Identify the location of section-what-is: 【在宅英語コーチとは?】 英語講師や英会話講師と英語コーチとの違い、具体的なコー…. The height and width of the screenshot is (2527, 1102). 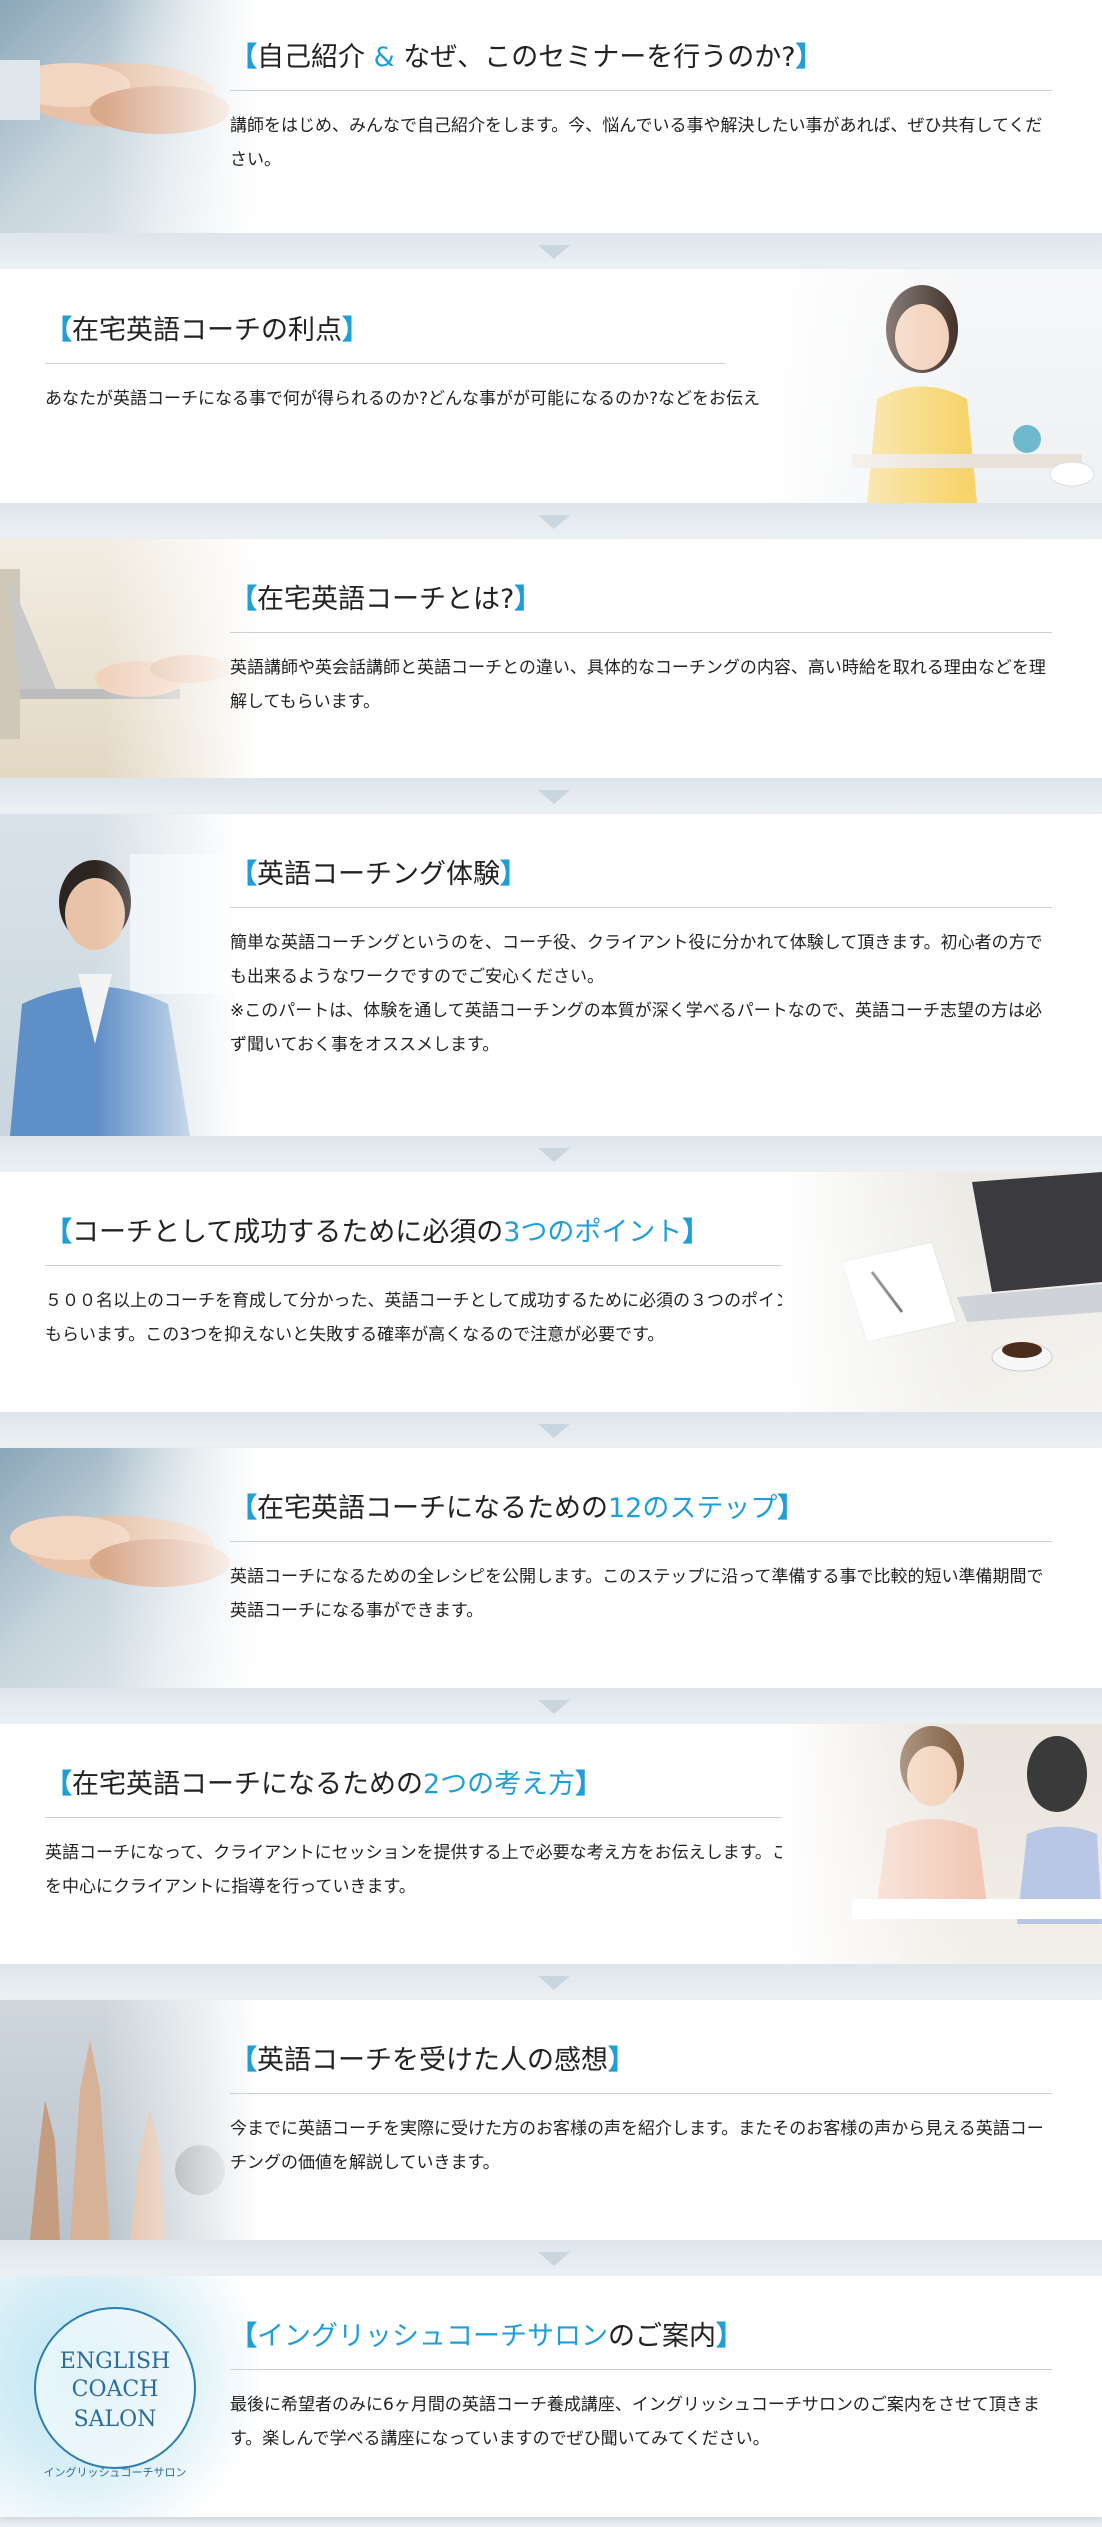
(551, 658).